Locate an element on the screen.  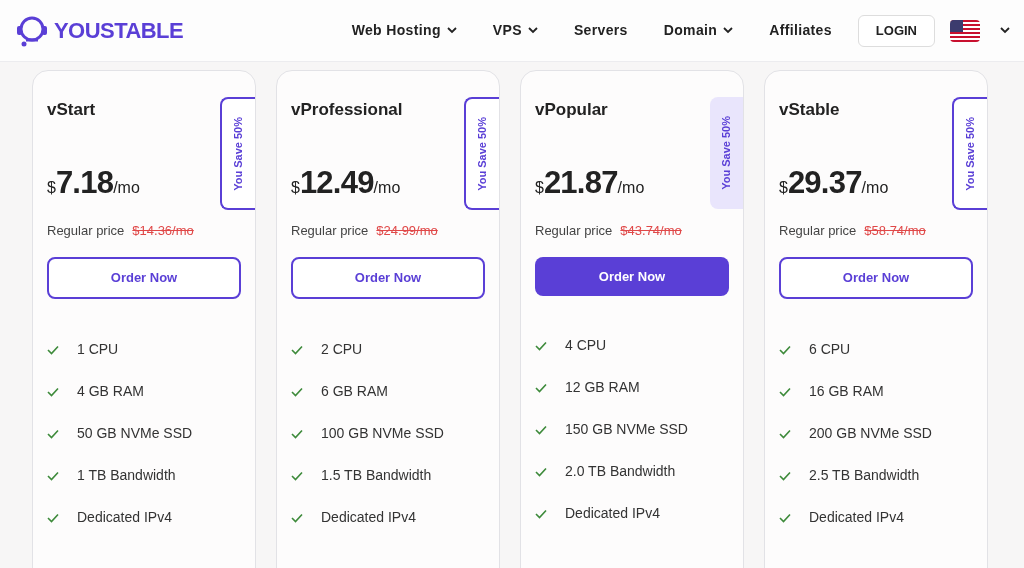
nav-link: VPS is located at coordinates (515, 30).